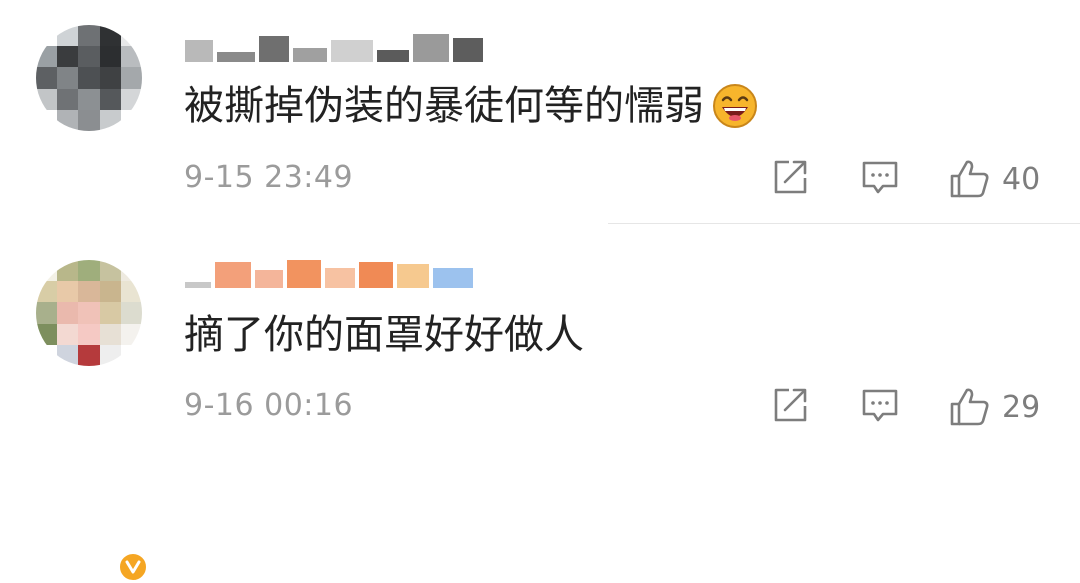  Describe the element at coordinates (844, 223) in the screenshot. I see `divider` at that location.